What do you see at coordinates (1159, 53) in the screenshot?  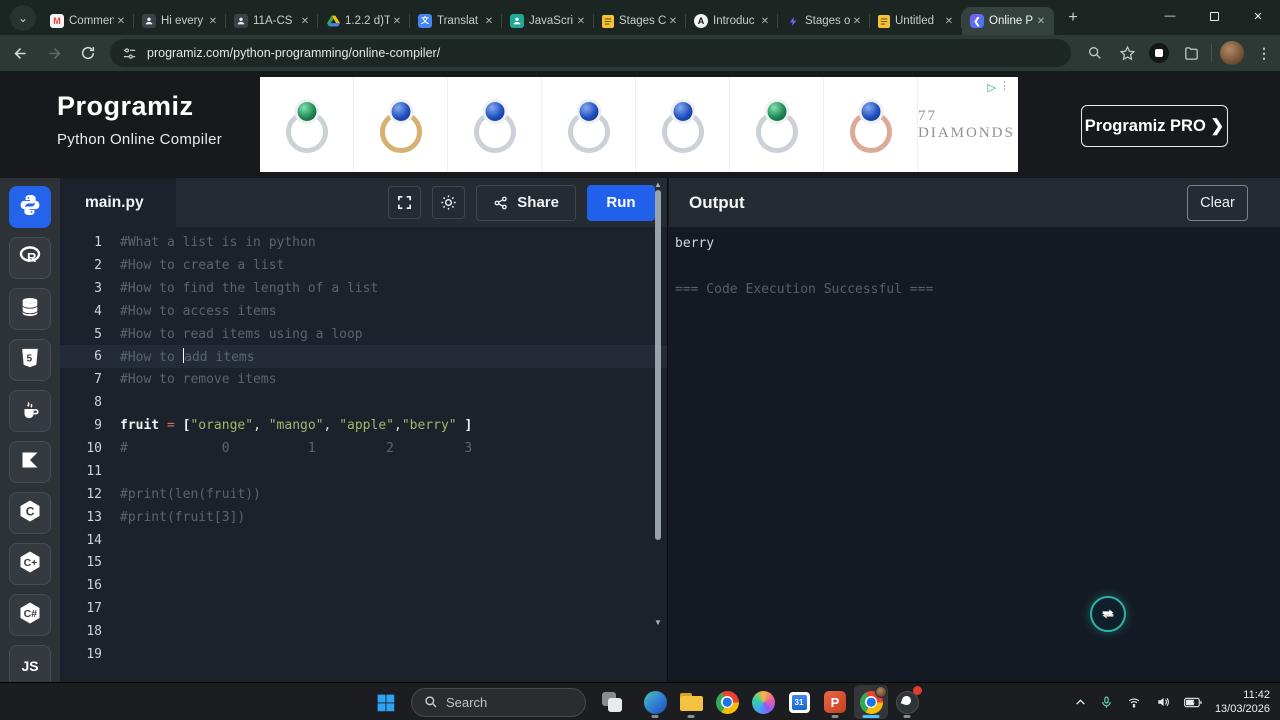 I see `extension-button` at bounding box center [1159, 53].